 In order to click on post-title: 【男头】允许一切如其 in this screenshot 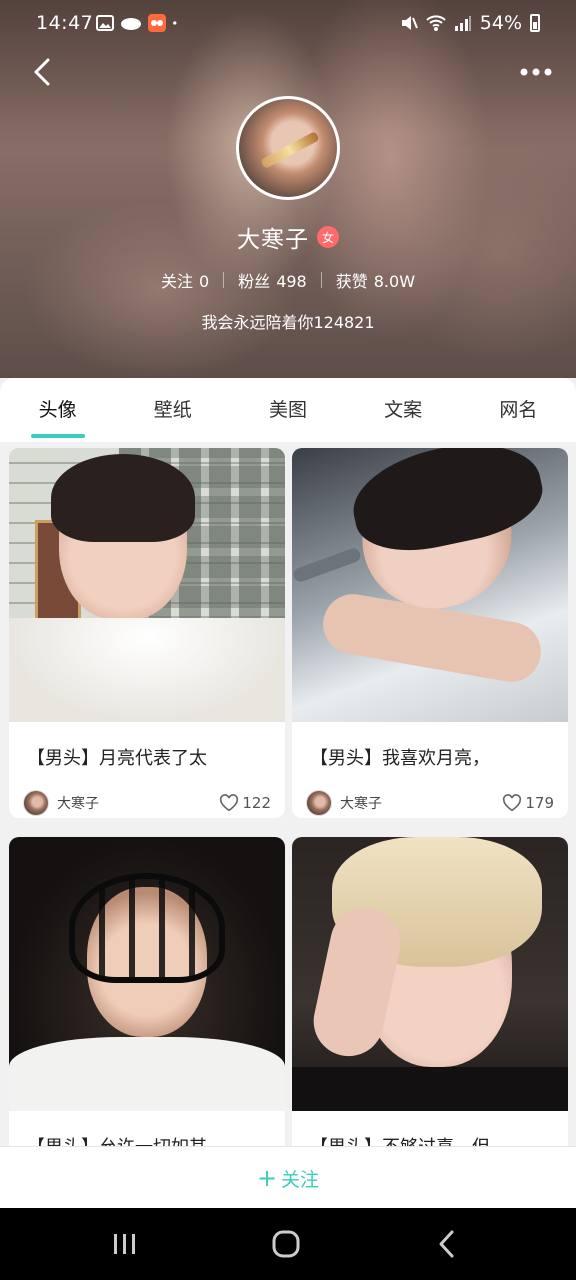, I will do `click(156, 1139)`.